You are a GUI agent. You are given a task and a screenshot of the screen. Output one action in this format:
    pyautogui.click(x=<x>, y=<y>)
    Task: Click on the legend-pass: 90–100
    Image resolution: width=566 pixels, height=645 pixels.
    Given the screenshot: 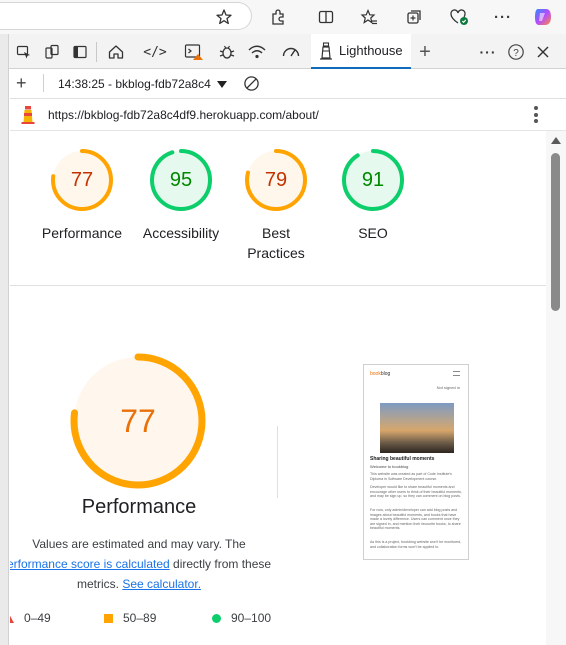 What is the action you would take?
    pyautogui.click(x=241, y=618)
    